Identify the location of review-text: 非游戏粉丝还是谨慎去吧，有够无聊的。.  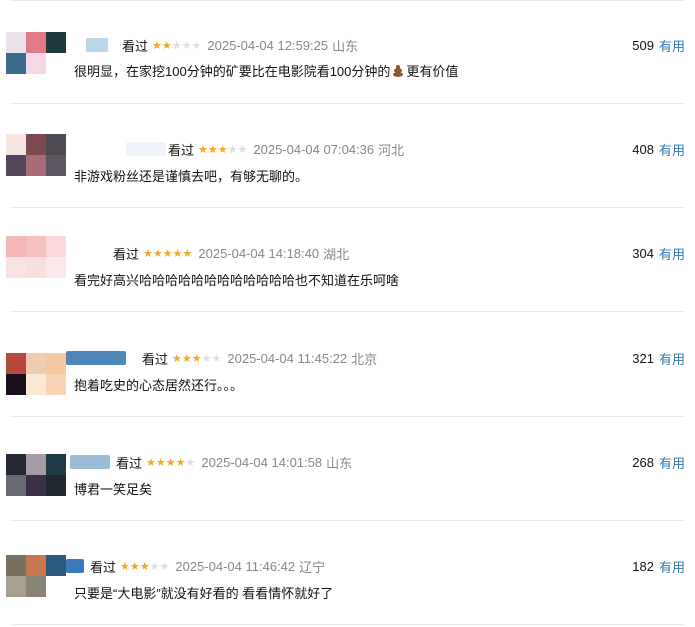
(191, 176).